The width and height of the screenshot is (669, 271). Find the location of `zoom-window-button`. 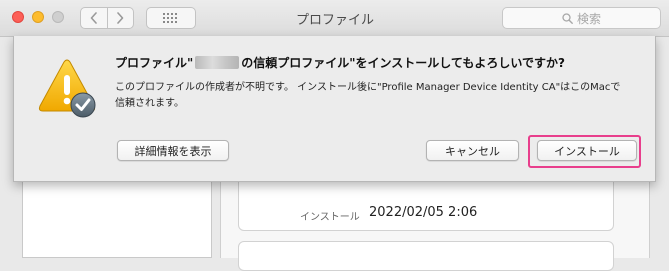

zoom-window-button is located at coordinates (58, 17).